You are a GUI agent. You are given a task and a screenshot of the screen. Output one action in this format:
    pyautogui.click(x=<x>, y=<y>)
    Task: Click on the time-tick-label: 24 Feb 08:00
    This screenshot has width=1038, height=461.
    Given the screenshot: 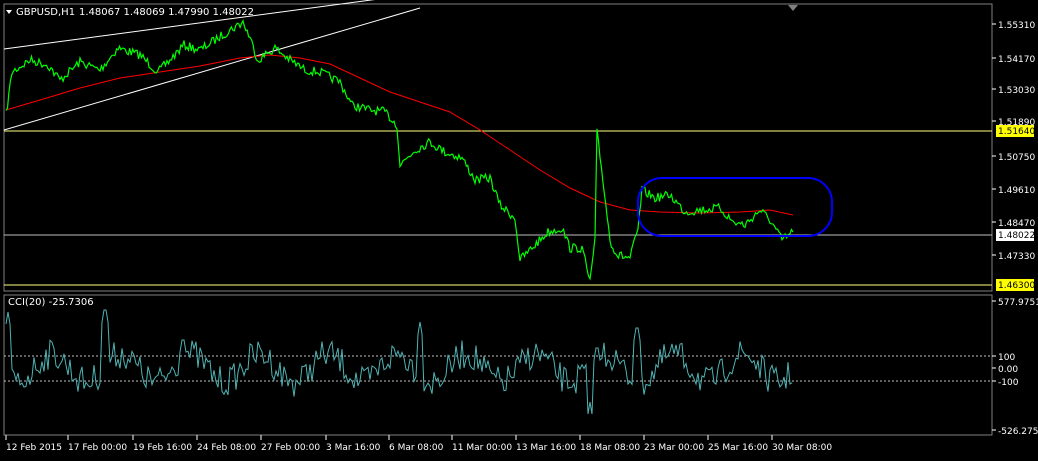 What is the action you would take?
    pyautogui.click(x=226, y=448)
    